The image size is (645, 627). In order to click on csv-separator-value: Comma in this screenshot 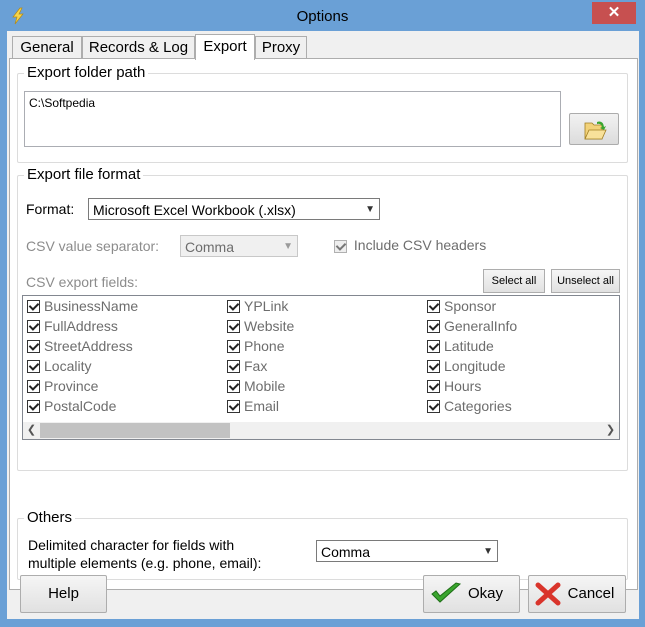, I will do `click(210, 247)`.